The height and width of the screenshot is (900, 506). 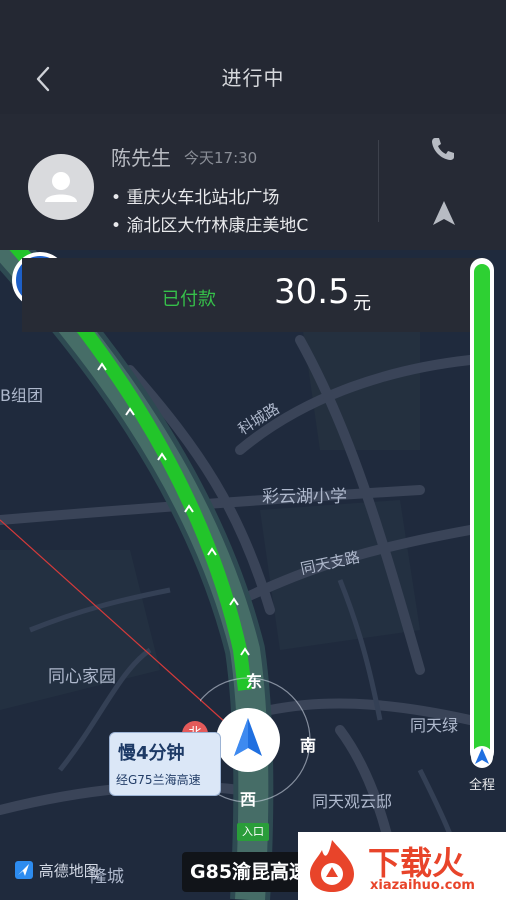 I want to click on divider, so click(x=378, y=181).